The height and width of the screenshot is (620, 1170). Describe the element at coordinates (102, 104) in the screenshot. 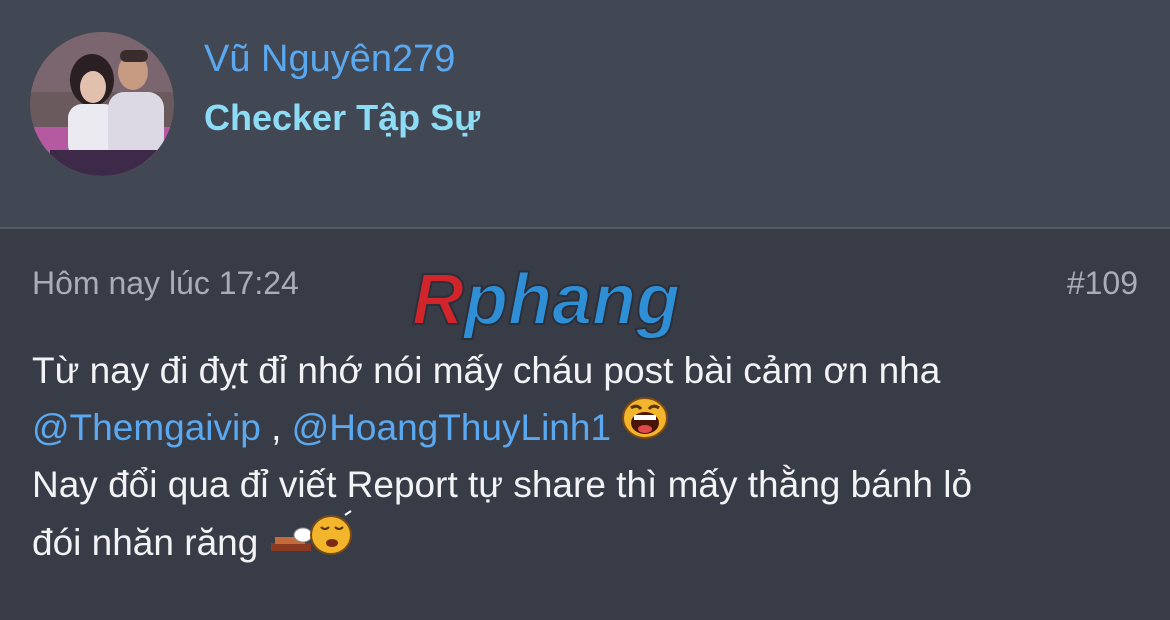

I see `avatar` at that location.